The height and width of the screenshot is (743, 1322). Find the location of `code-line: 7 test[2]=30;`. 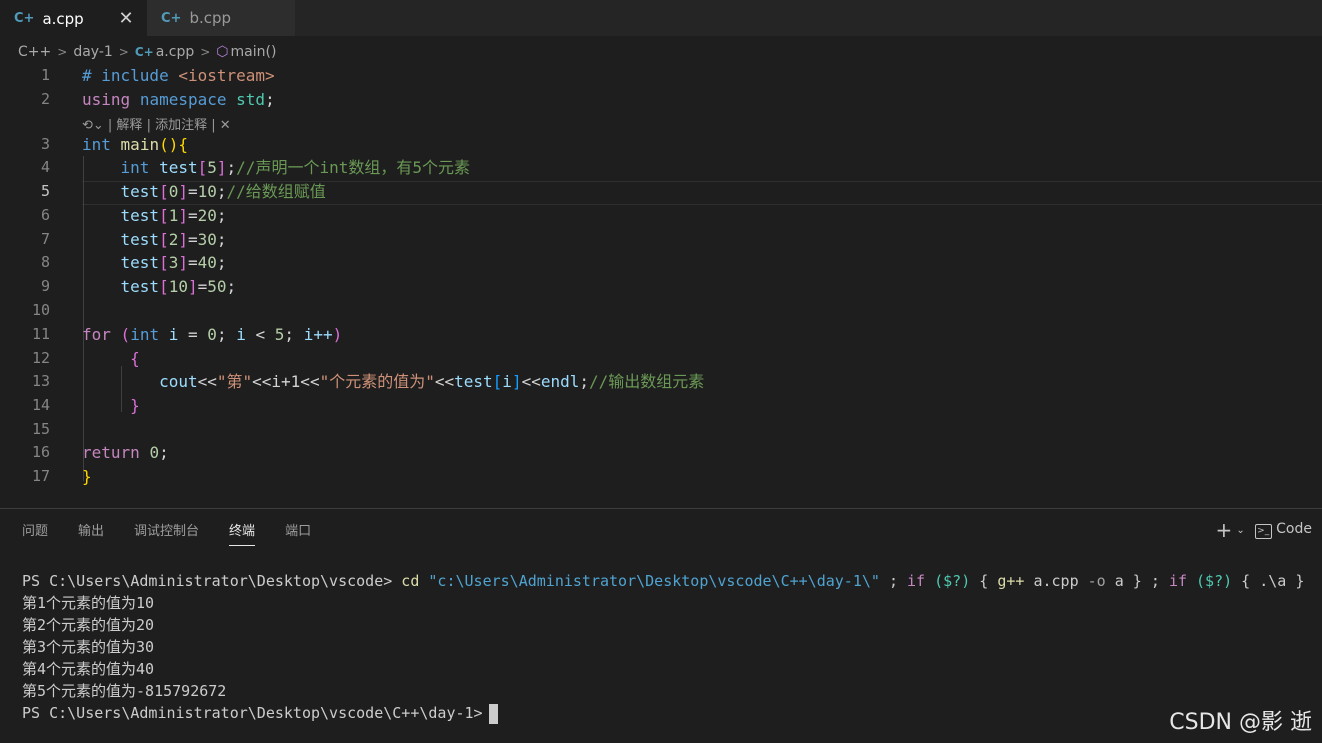

code-line: 7 test[2]=30; is located at coordinates (661, 239).